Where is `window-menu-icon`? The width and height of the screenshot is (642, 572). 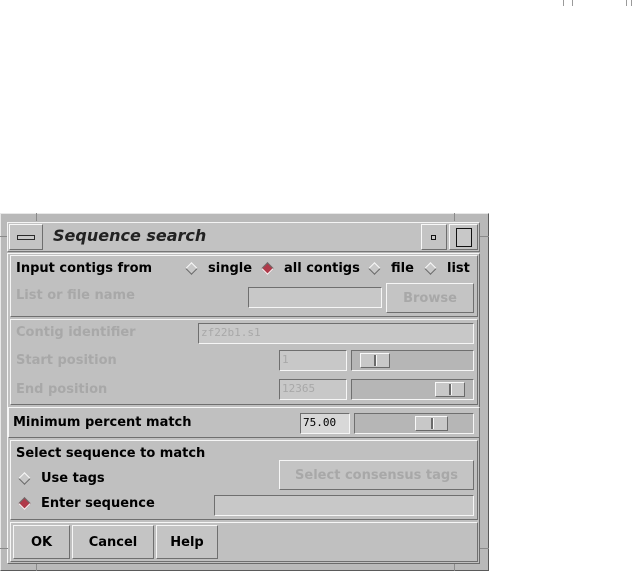
window-menu-icon is located at coordinates (26, 237).